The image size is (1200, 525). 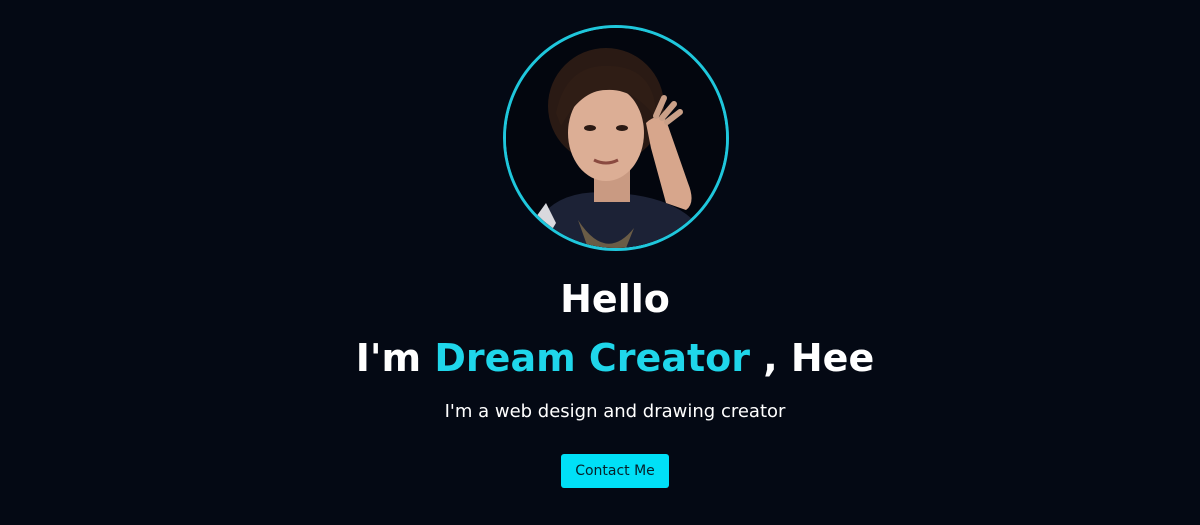 What do you see at coordinates (615, 299) in the screenshot?
I see `greeting-heading: Hello` at bounding box center [615, 299].